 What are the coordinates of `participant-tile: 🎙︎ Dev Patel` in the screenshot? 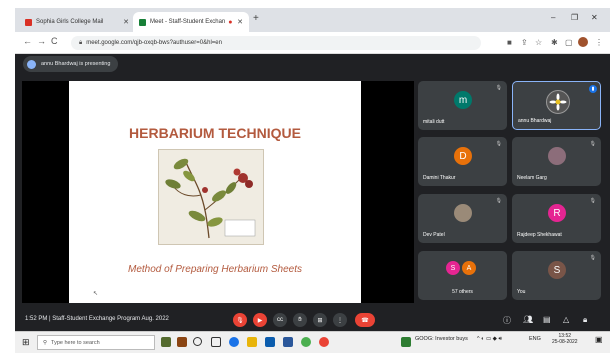 It's located at (462, 218).